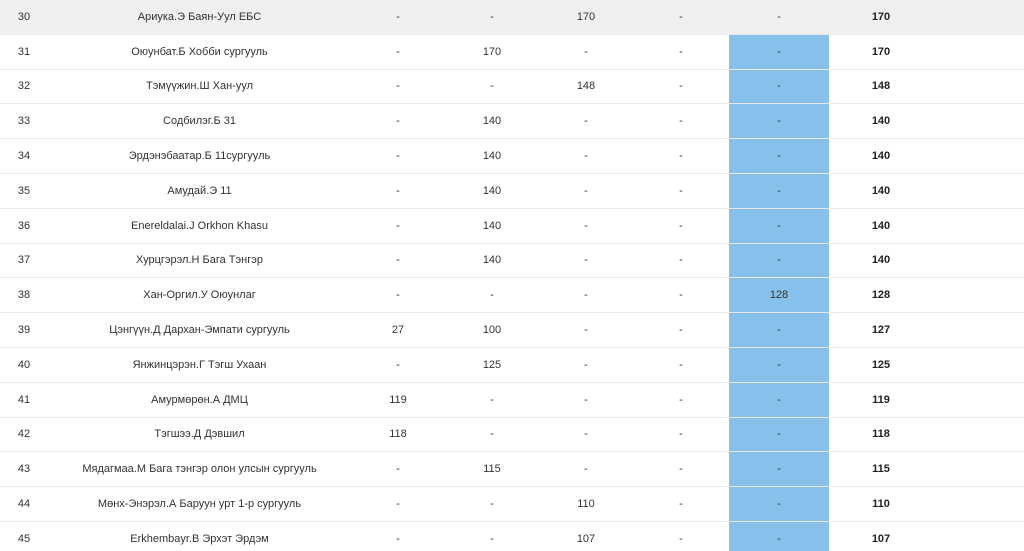  Describe the element at coordinates (586, 538) in the screenshot. I see `score-3: 107` at that location.